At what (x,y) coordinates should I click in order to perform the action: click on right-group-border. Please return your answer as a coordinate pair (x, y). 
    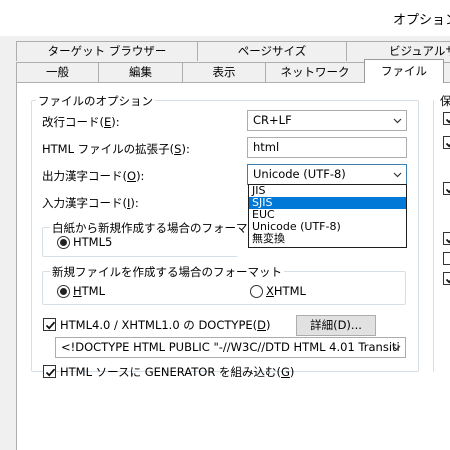
    Looking at the image, I should click on (433, 236).